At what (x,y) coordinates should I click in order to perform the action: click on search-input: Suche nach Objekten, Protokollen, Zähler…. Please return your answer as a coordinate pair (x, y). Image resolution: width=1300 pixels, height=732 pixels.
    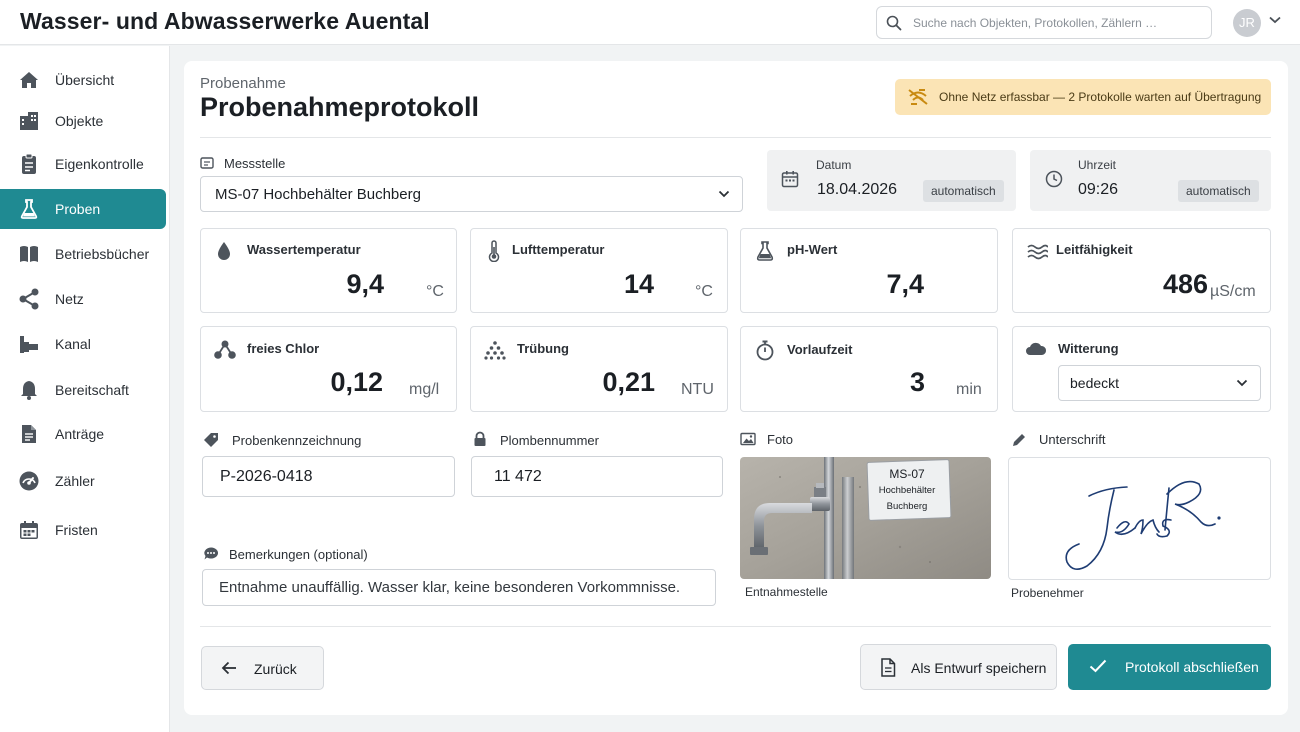
    Looking at the image, I should click on (1044, 22).